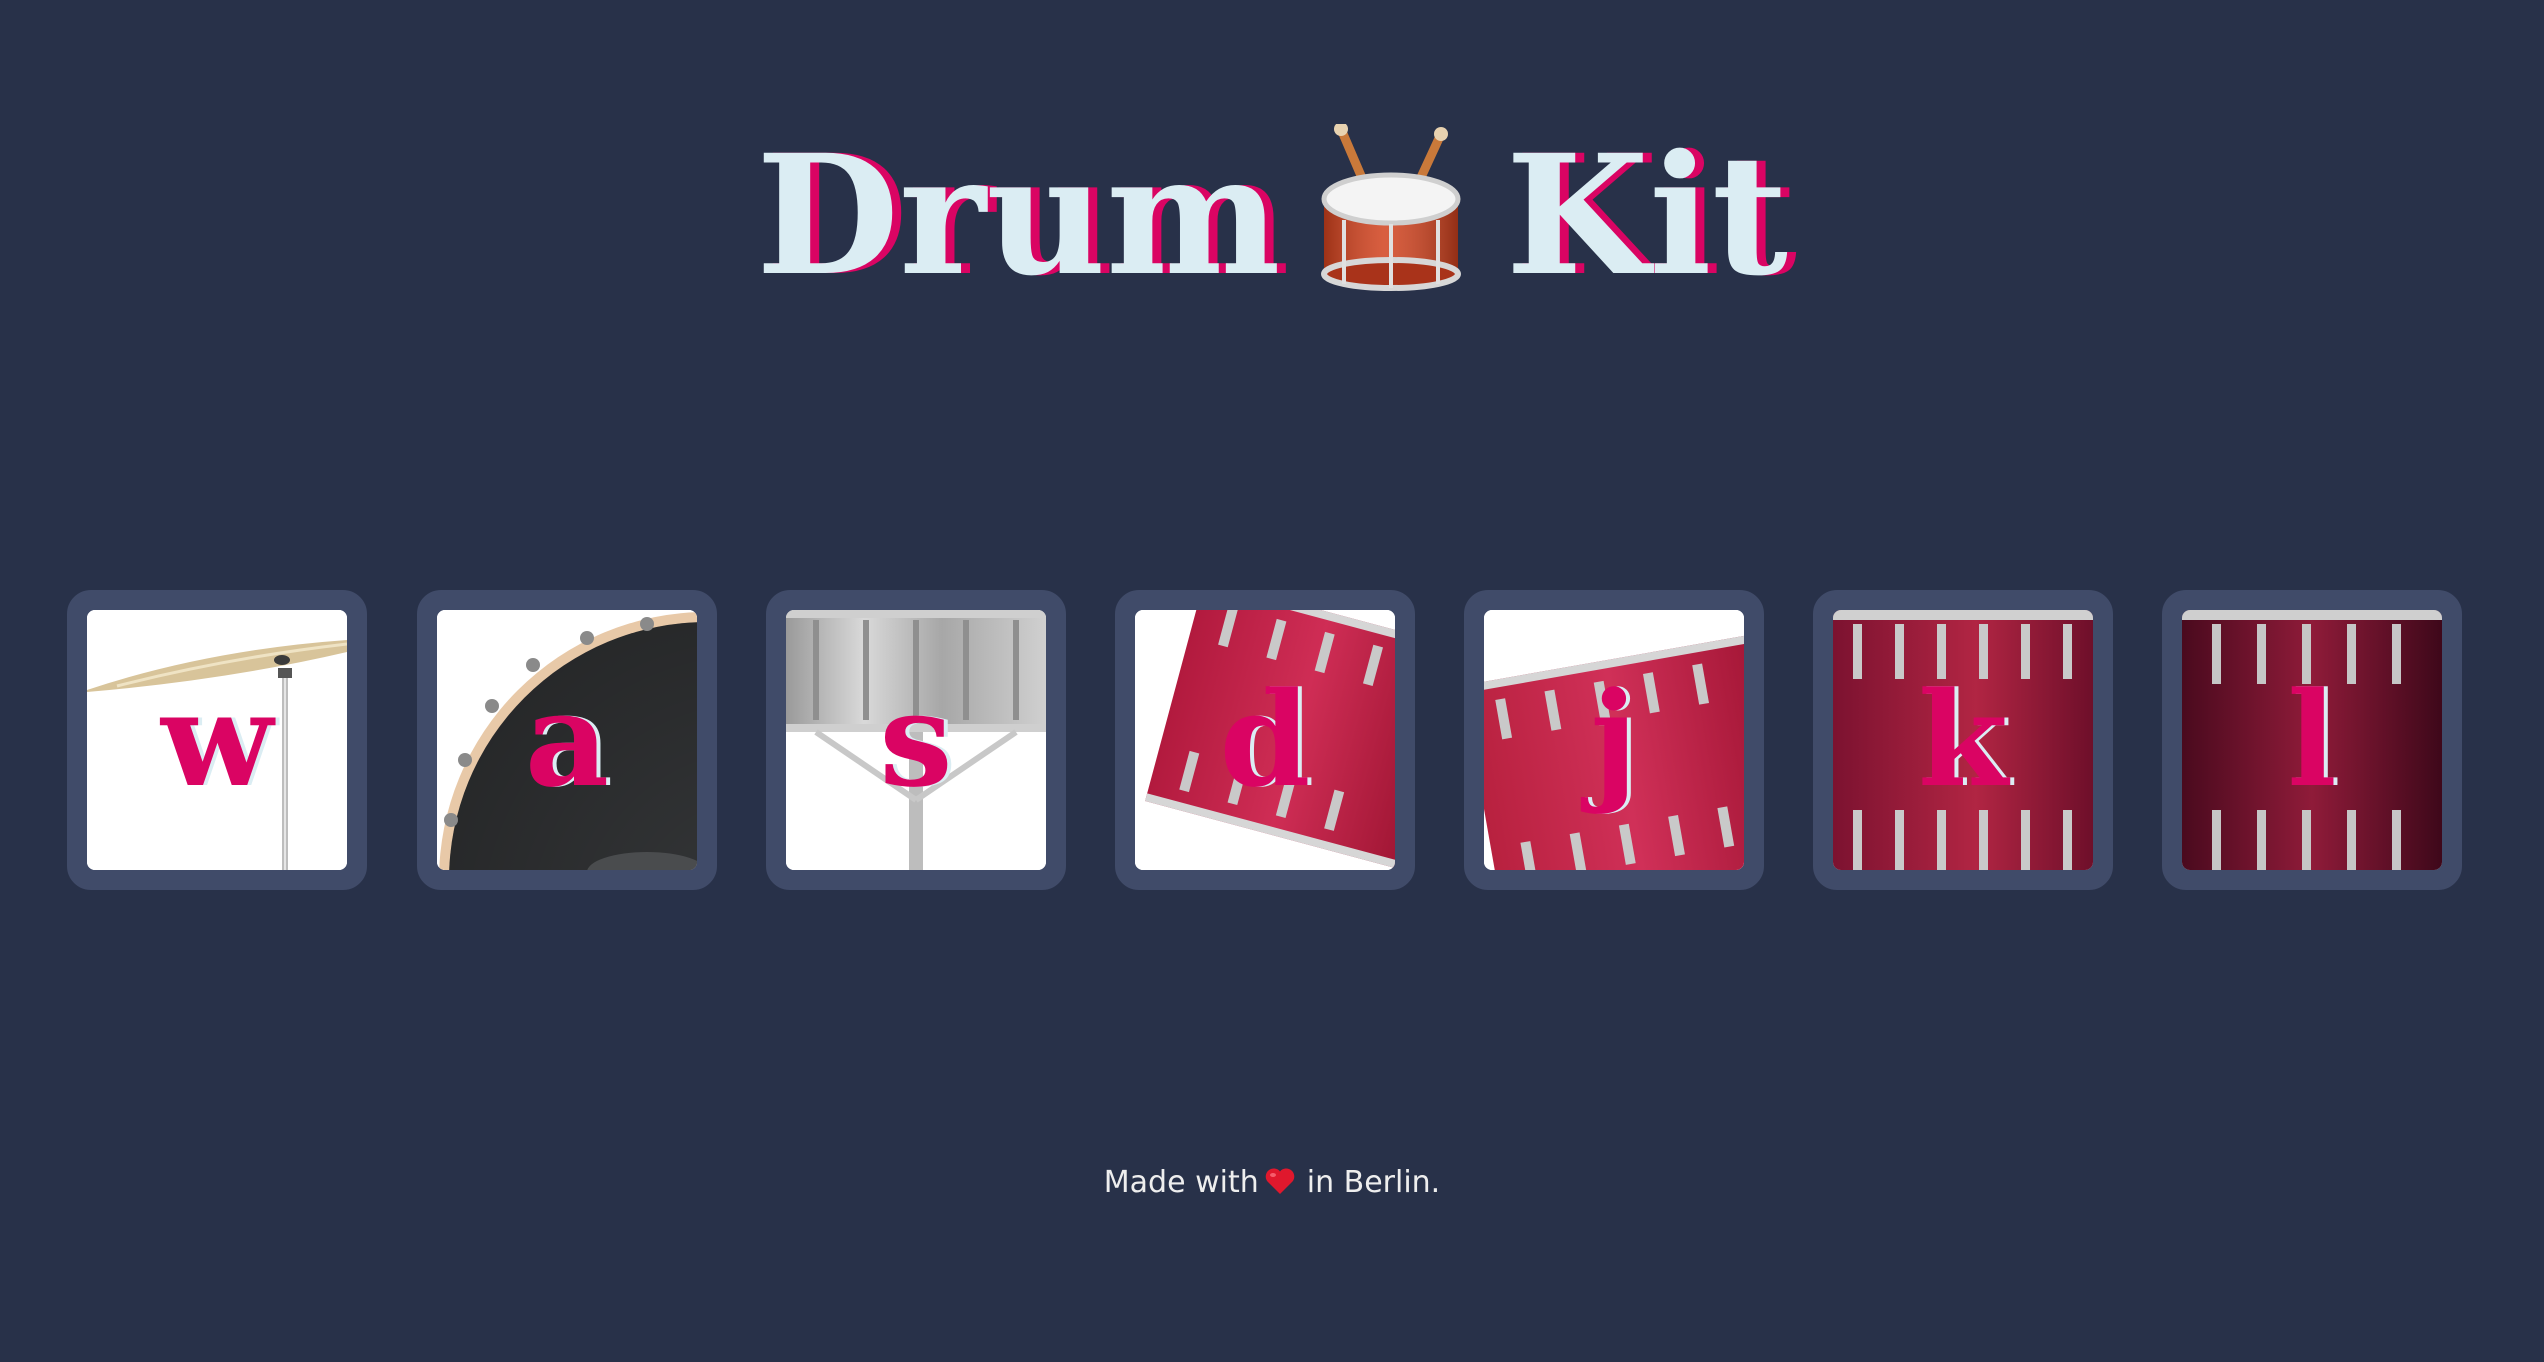 The height and width of the screenshot is (1362, 2544). I want to click on drum-button-d: d, so click(1265, 740).